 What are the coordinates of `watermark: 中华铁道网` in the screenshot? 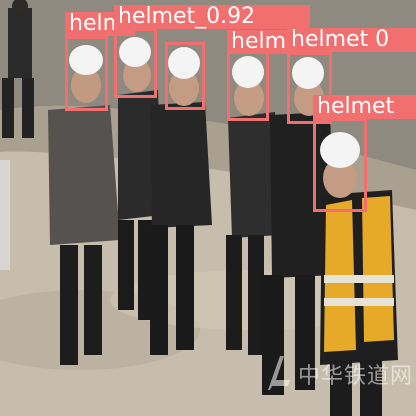 It's located at (337, 372).